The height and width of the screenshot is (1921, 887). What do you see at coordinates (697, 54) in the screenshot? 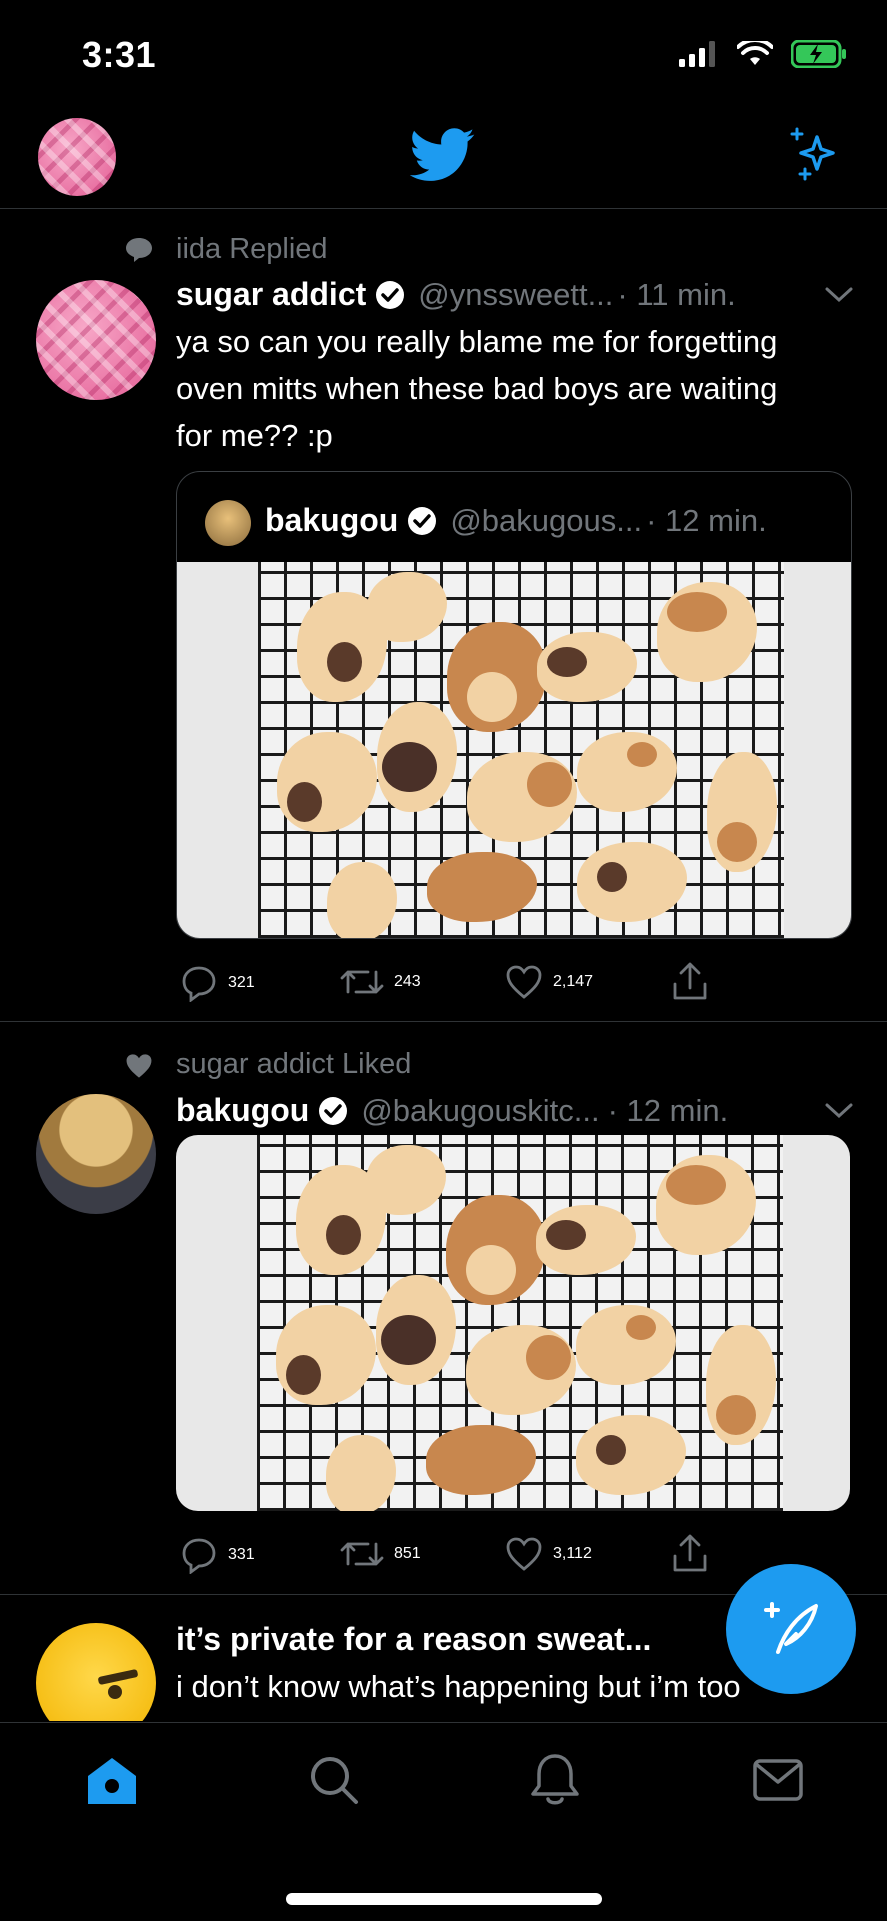
I see `signal-icon` at bounding box center [697, 54].